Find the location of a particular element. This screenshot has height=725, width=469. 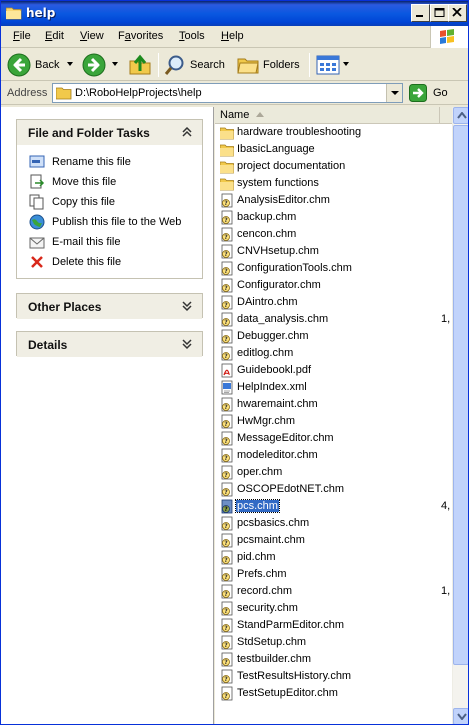

file-row: ? TestSetupEditor.chm is located at coordinates (333, 693).